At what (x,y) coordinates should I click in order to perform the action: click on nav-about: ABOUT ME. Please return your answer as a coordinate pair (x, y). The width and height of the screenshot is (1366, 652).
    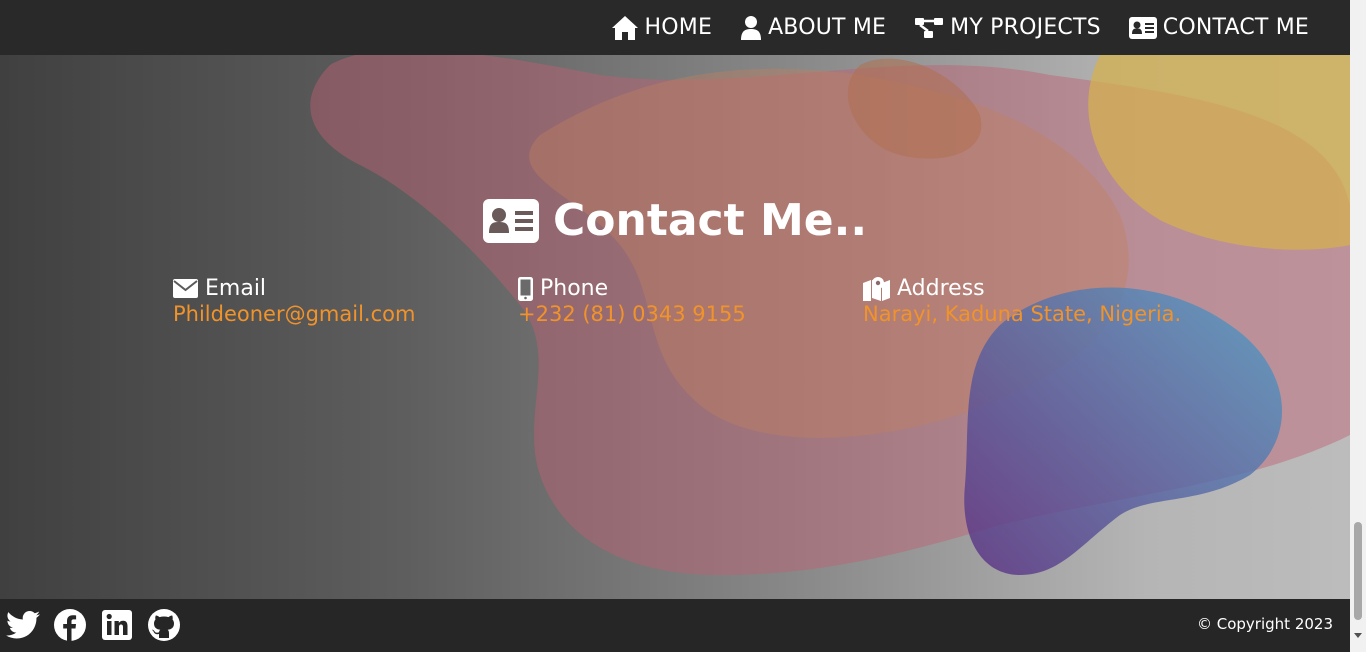
    Looking at the image, I should click on (813, 28).